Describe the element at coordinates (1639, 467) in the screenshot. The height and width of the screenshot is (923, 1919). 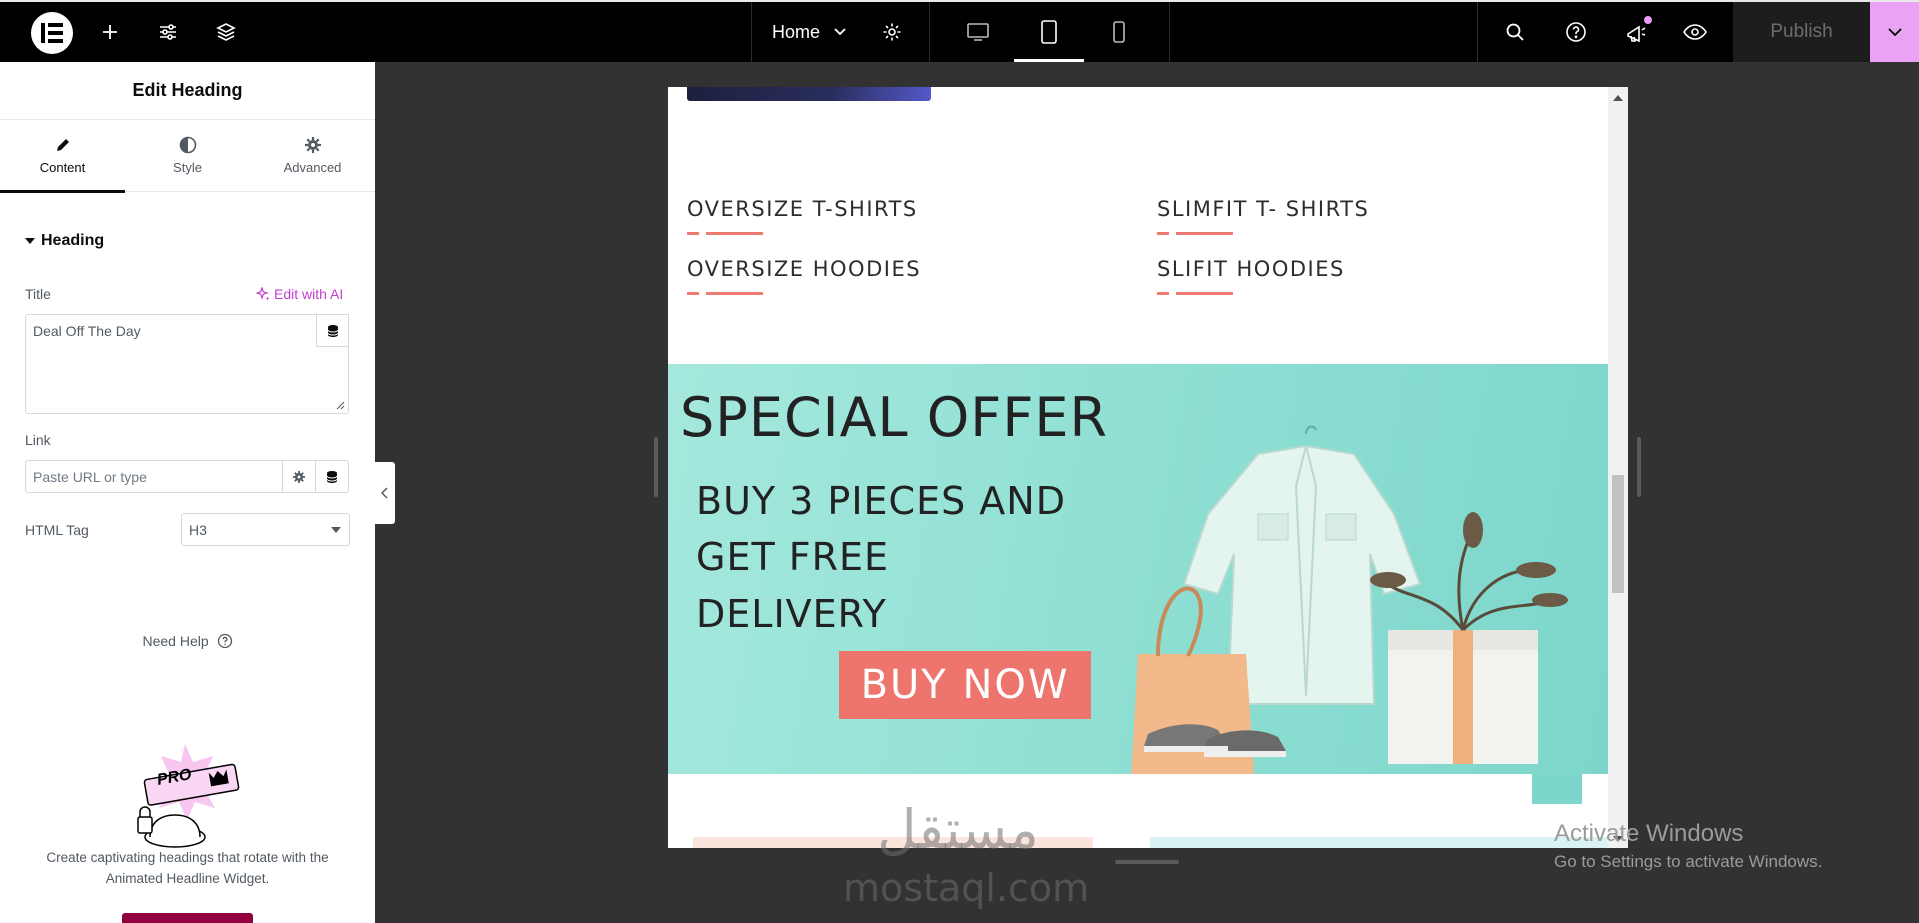
I see `resize-handle-right` at that location.